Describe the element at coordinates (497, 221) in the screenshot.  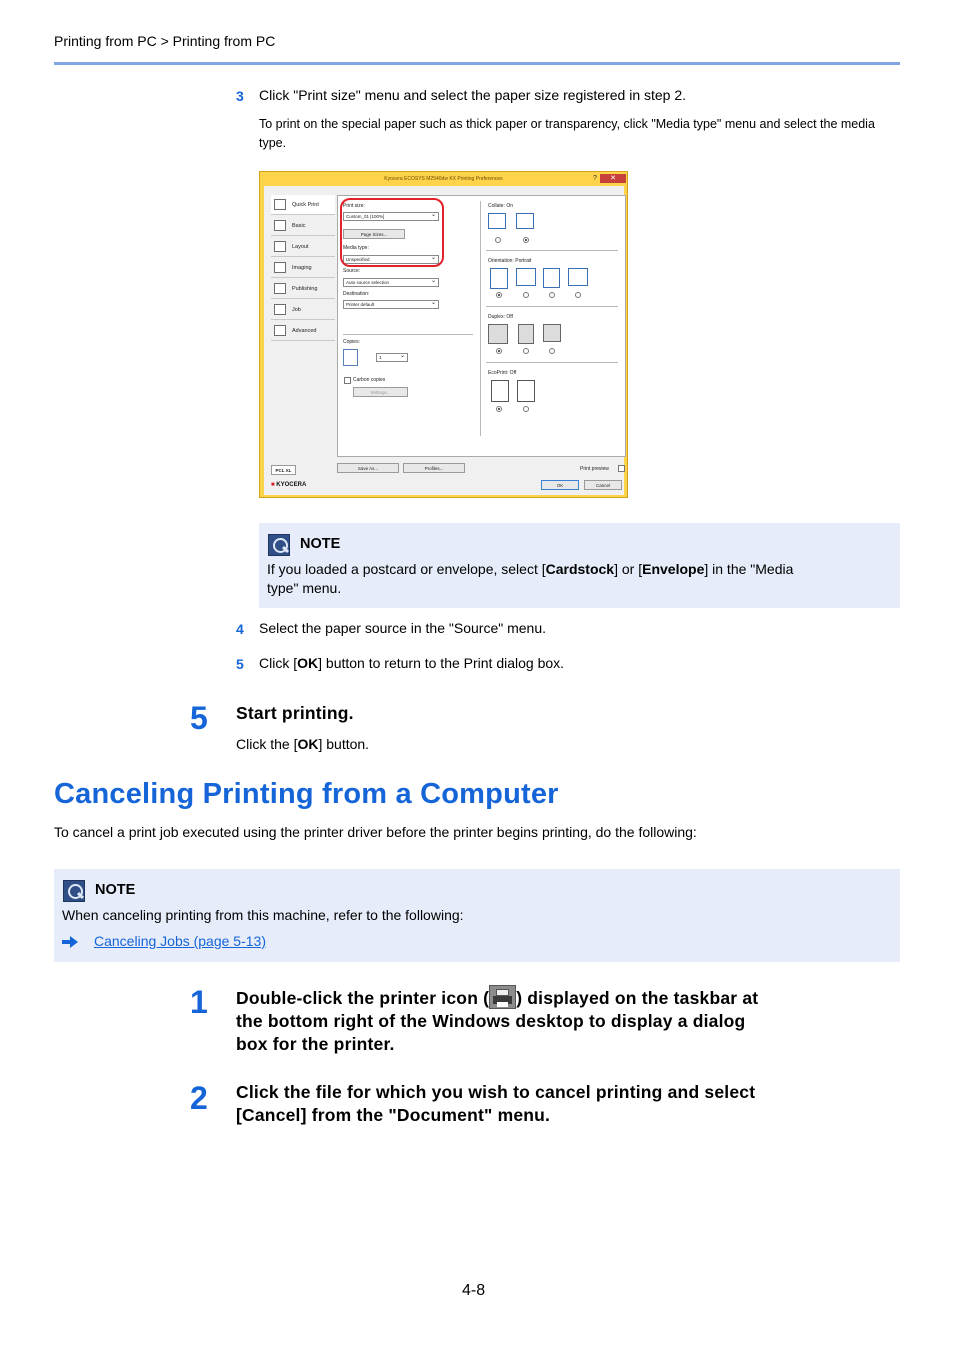
I see `collate-off-icon` at that location.